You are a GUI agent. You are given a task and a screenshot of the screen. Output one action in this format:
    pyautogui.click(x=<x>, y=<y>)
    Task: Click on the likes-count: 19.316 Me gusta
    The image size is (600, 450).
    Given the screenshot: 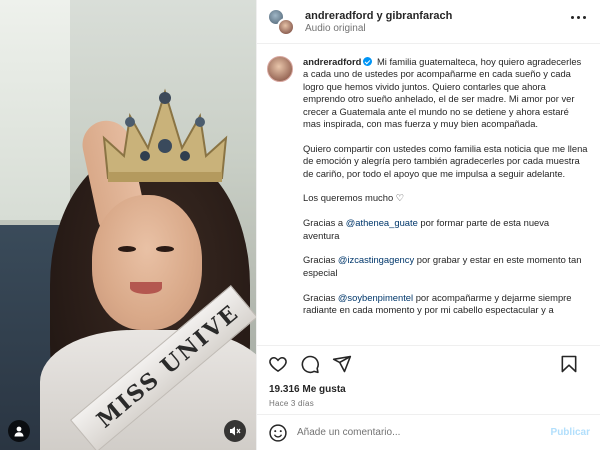 What is the action you would take?
    pyautogui.click(x=428, y=389)
    